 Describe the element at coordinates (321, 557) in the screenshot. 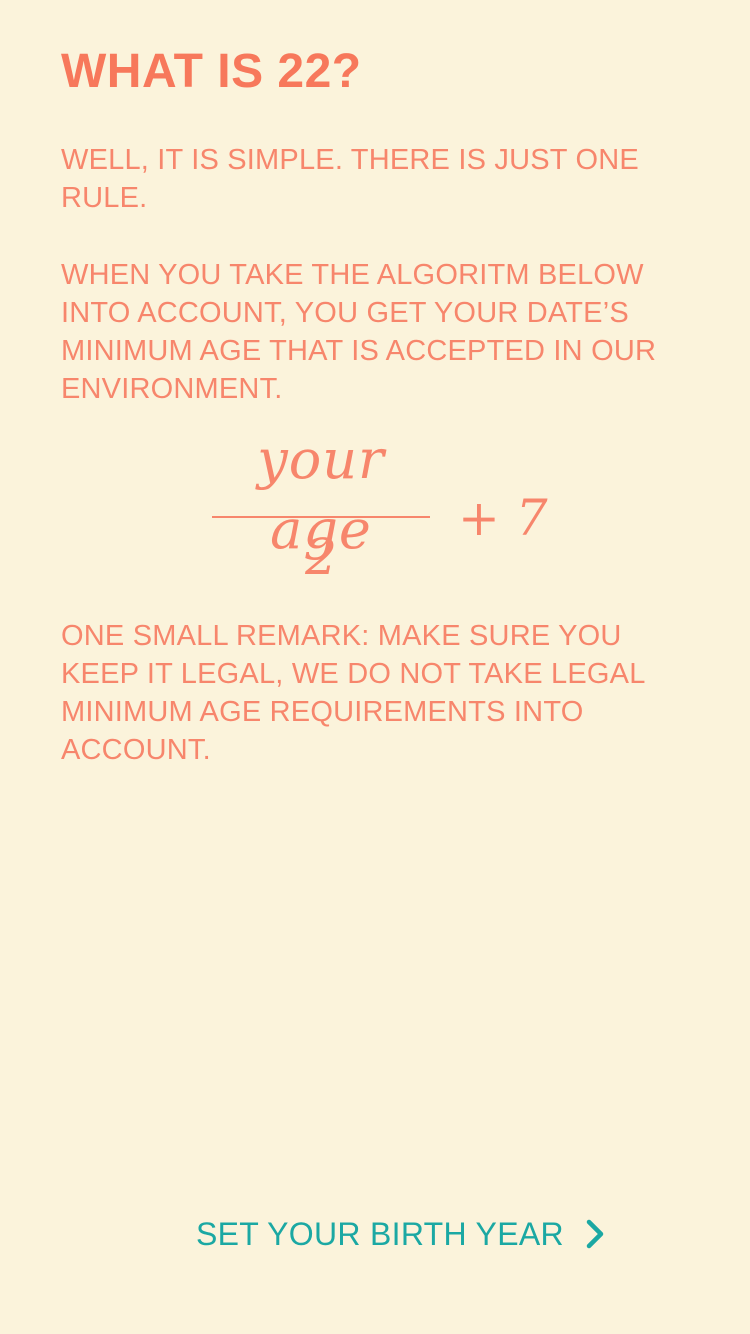

I see `formula-denominator: 2` at that location.